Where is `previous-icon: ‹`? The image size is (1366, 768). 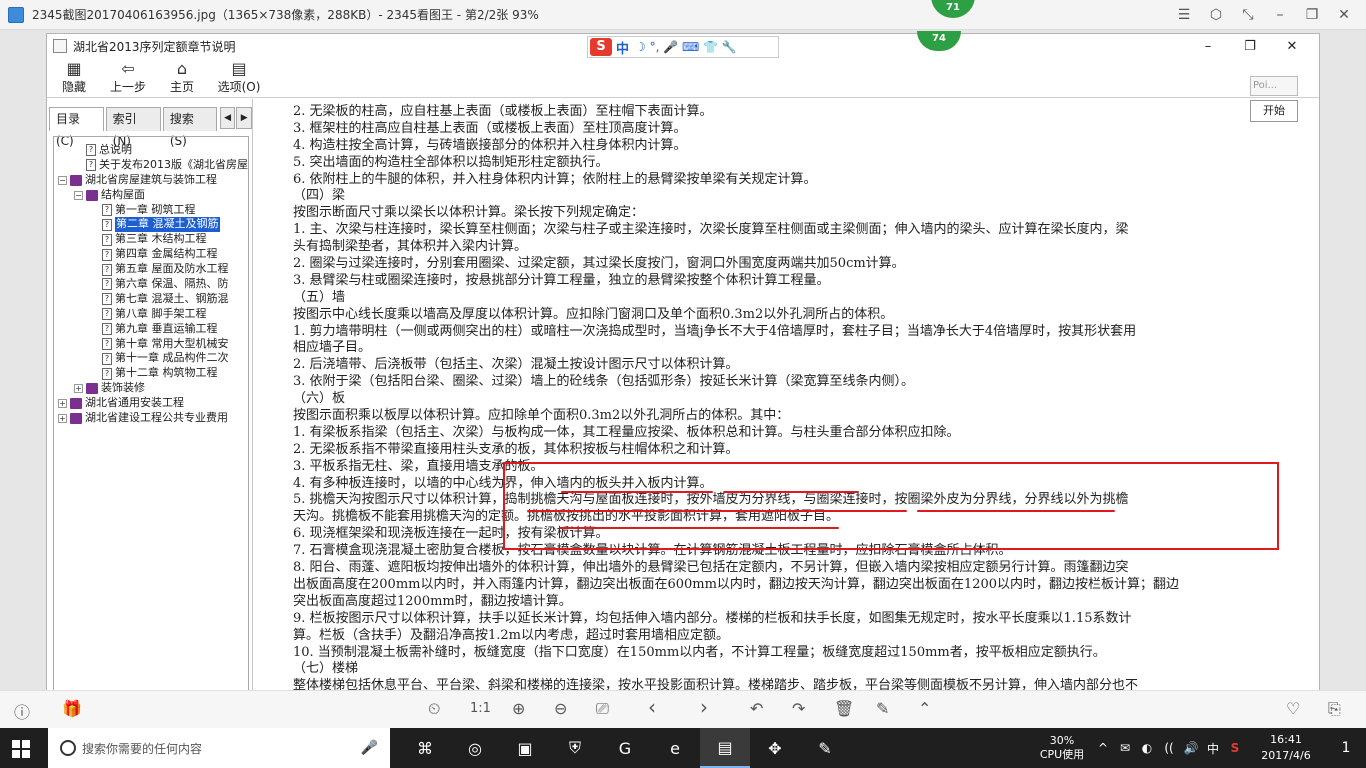
previous-icon: ‹ is located at coordinates (652, 707).